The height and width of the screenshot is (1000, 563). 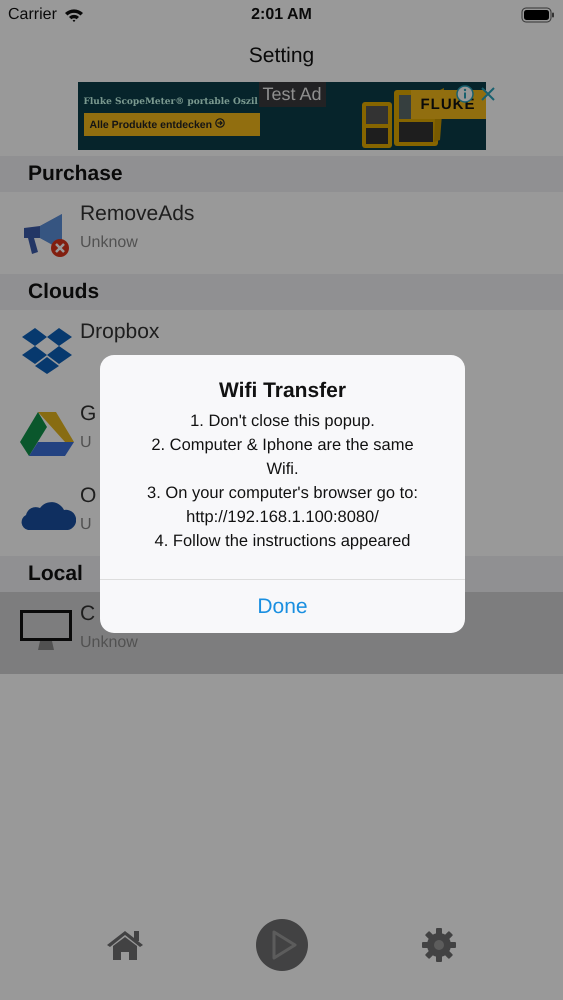 What do you see at coordinates (171, 101) in the screenshot?
I see `ad-headline: Fluke ScopeMeter® portable Oszil` at bounding box center [171, 101].